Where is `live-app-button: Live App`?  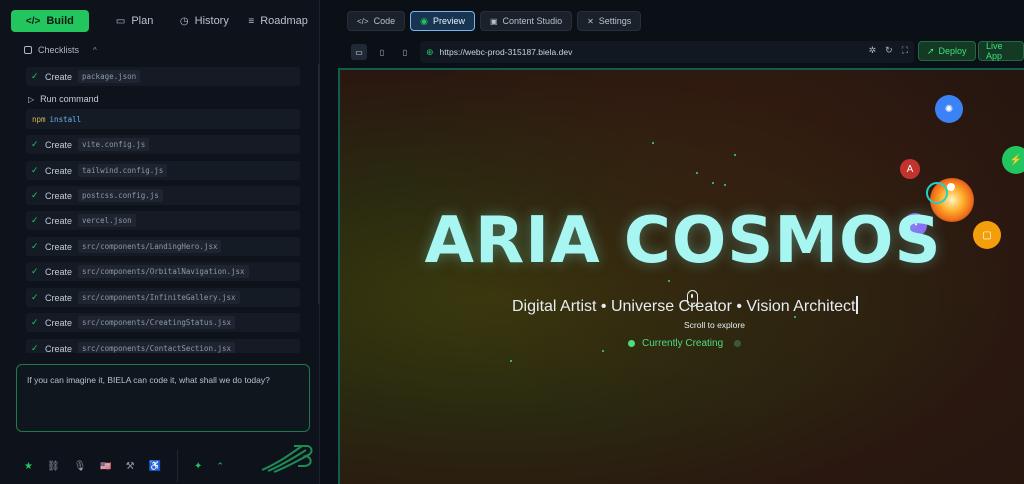
live-app-button: Live App is located at coordinates (1001, 51).